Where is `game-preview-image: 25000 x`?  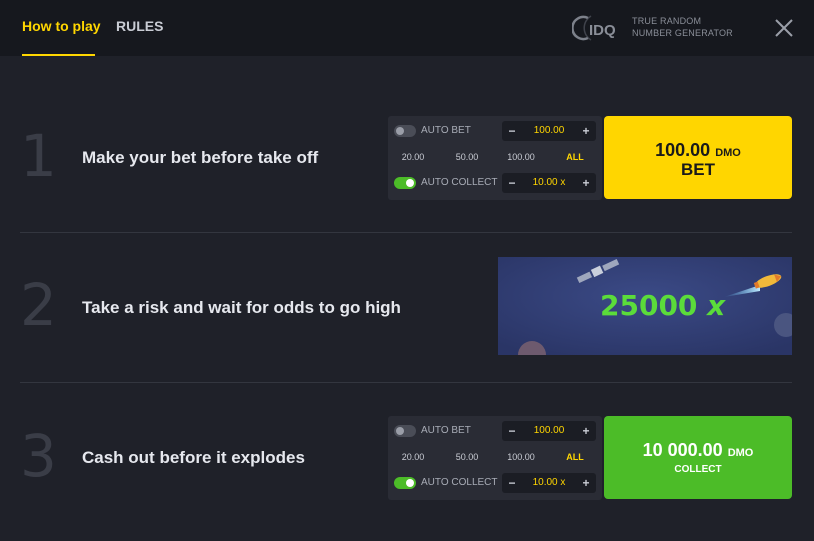 game-preview-image: 25000 x is located at coordinates (645, 306).